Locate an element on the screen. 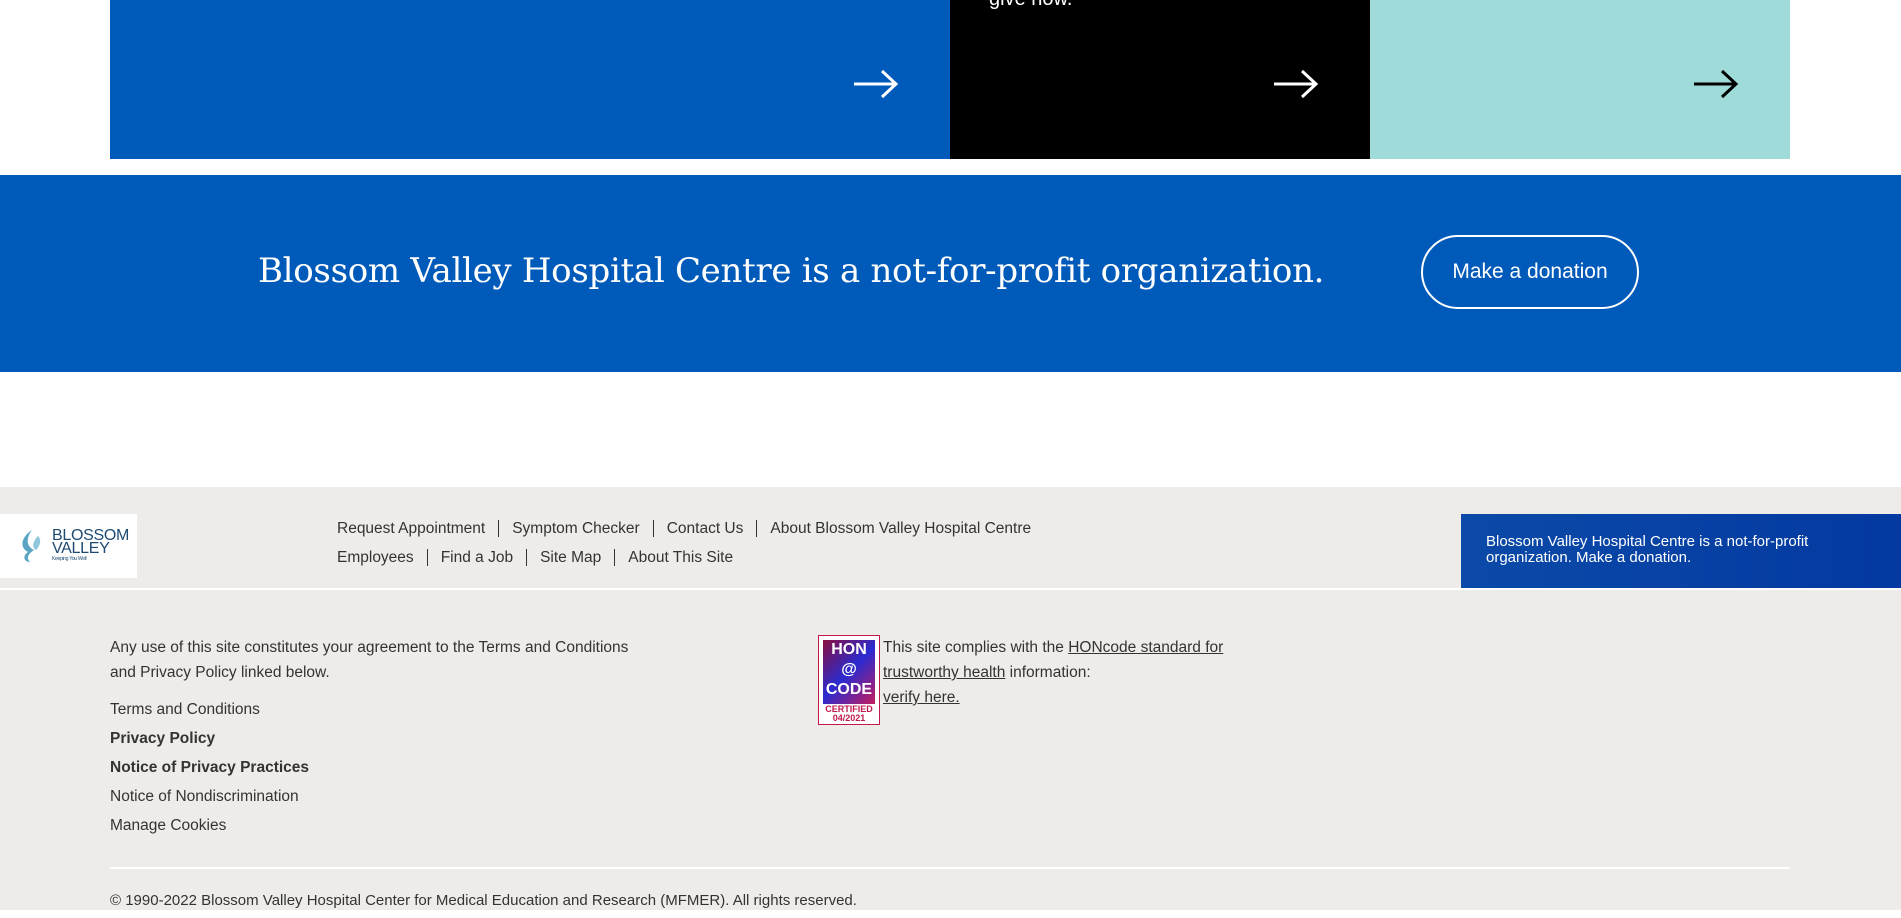 This screenshot has width=1901, height=918. honcode-badge: HON @ CODE CERTIFIED 04/2021 is located at coordinates (849, 680).